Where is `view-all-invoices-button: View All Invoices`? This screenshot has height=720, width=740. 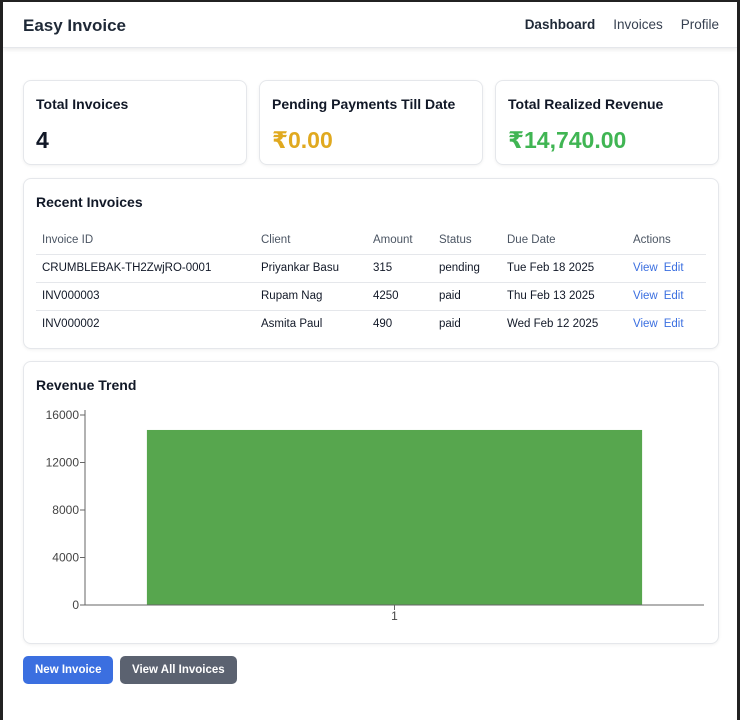 view-all-invoices-button: View All Invoices is located at coordinates (178, 670).